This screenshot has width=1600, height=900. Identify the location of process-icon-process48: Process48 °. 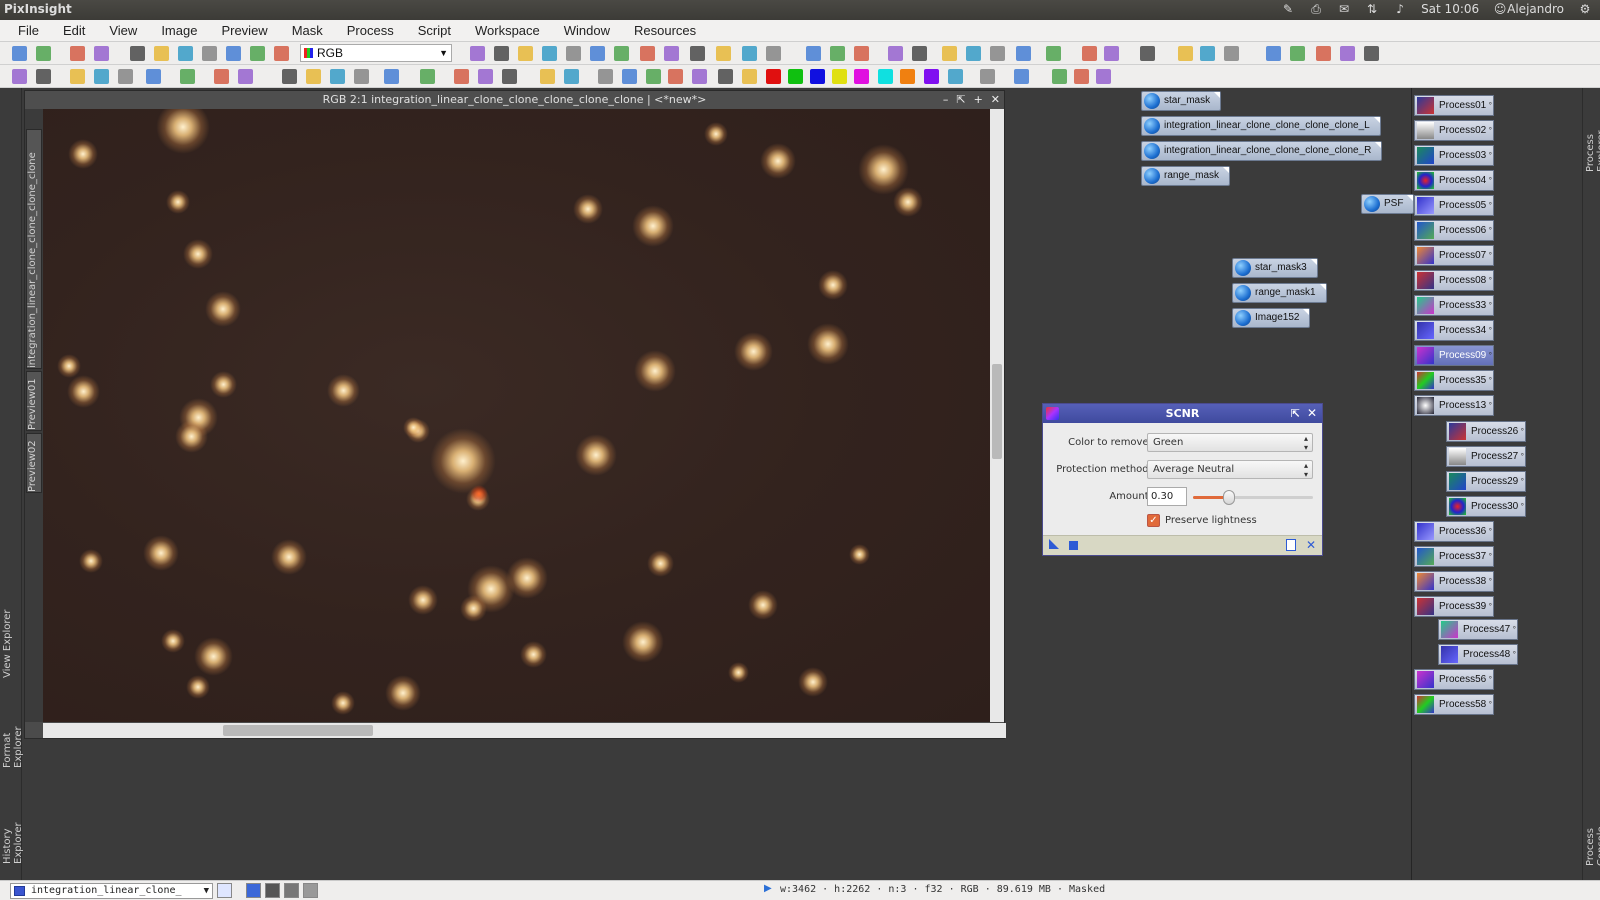
(1478, 654).